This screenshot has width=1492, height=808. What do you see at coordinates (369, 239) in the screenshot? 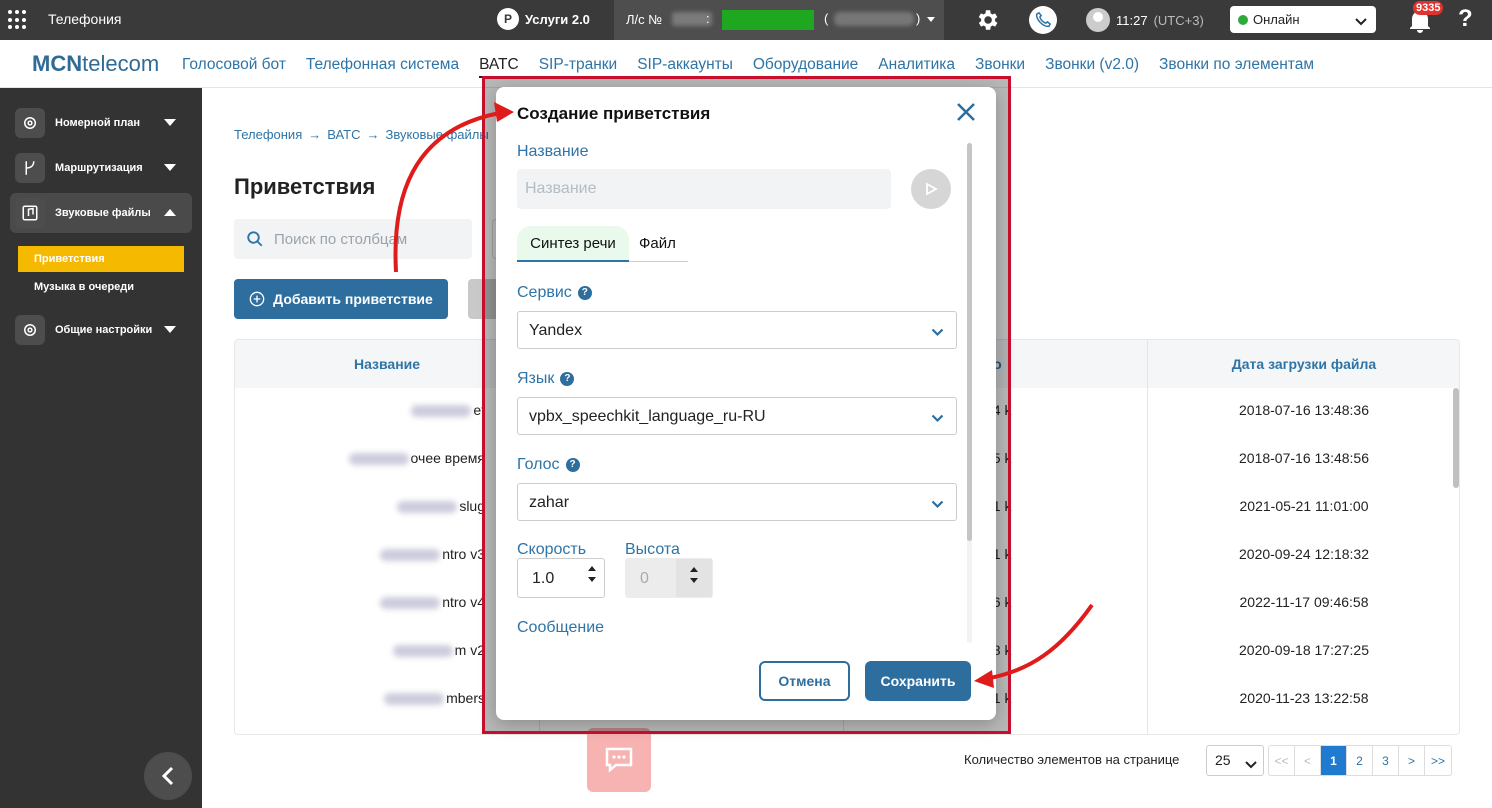
I see `search-input` at bounding box center [369, 239].